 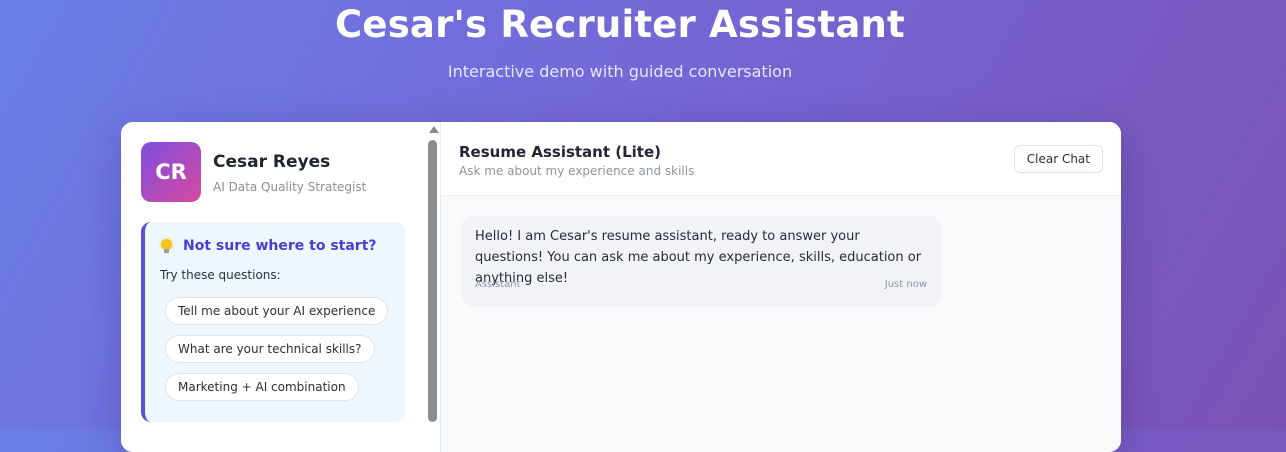 What do you see at coordinates (272, 162) in the screenshot?
I see `profile-name: Cesar Reyes` at bounding box center [272, 162].